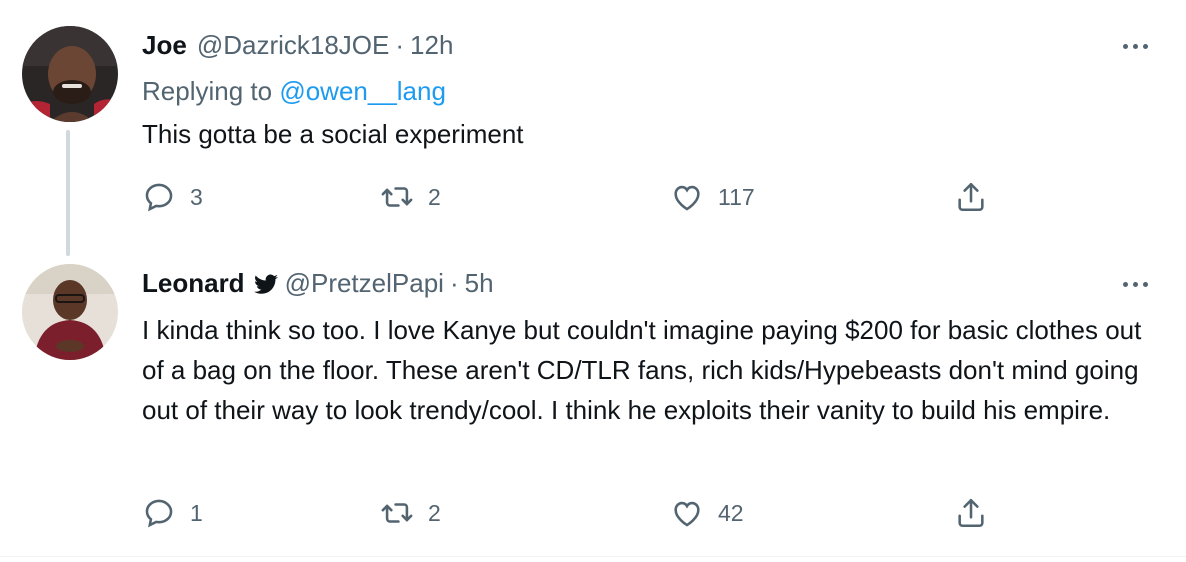  I want to click on user-handle: @PretzelPapi, so click(364, 283).